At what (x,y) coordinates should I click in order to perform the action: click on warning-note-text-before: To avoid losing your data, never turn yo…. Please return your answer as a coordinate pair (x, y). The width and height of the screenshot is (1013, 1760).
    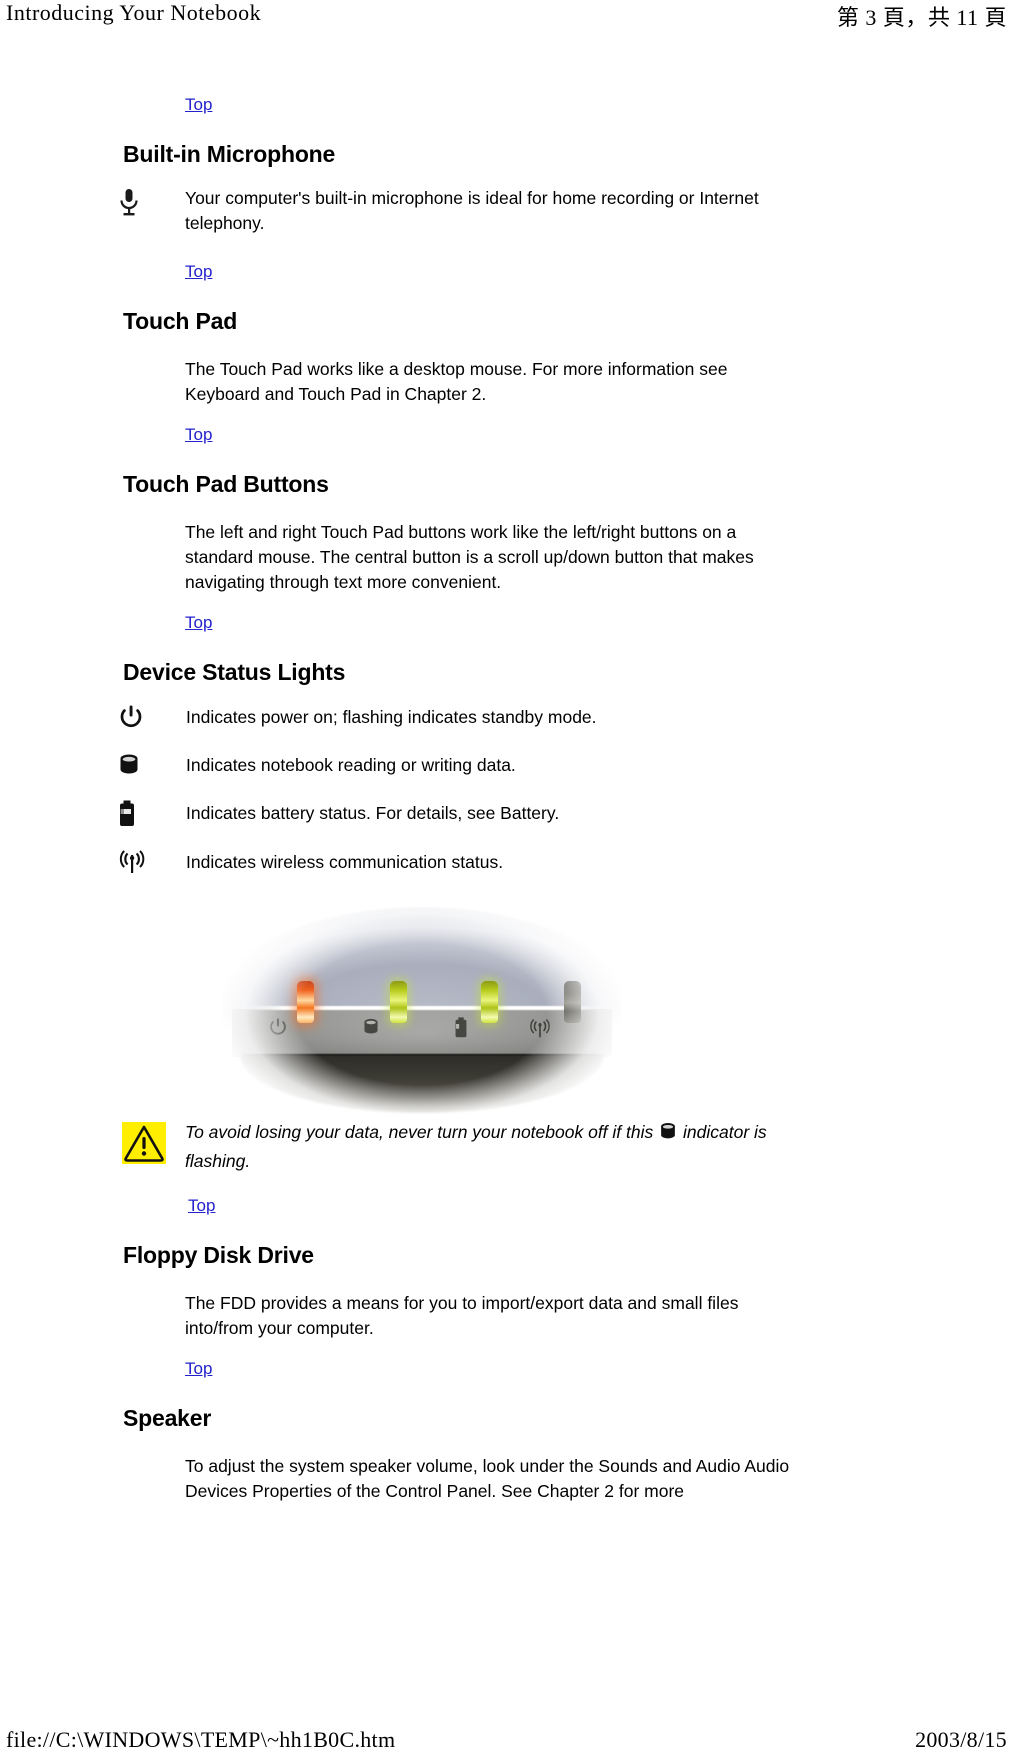
    Looking at the image, I should click on (419, 1132).